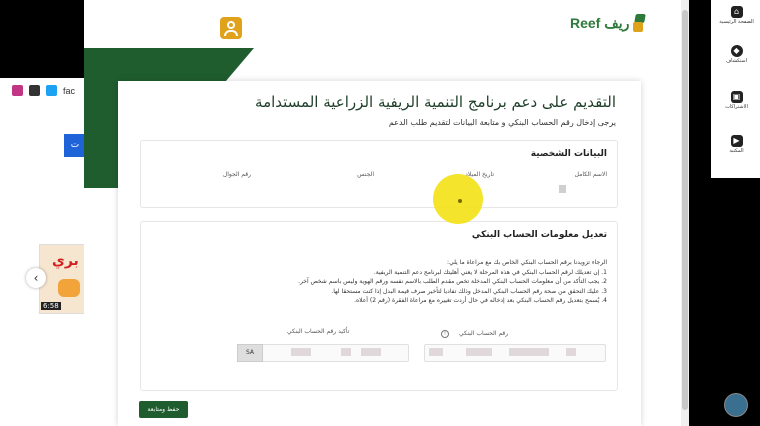 The height and width of the screenshot is (426, 760). I want to click on tiktok-icon, so click(34, 90).